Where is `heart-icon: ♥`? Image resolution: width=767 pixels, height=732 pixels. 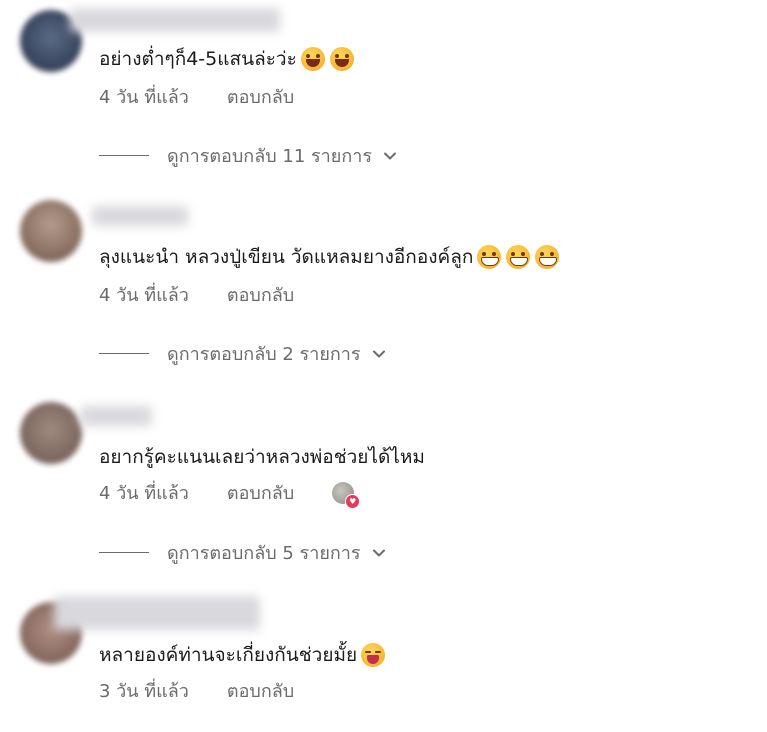 heart-icon: ♥ is located at coordinates (353, 501).